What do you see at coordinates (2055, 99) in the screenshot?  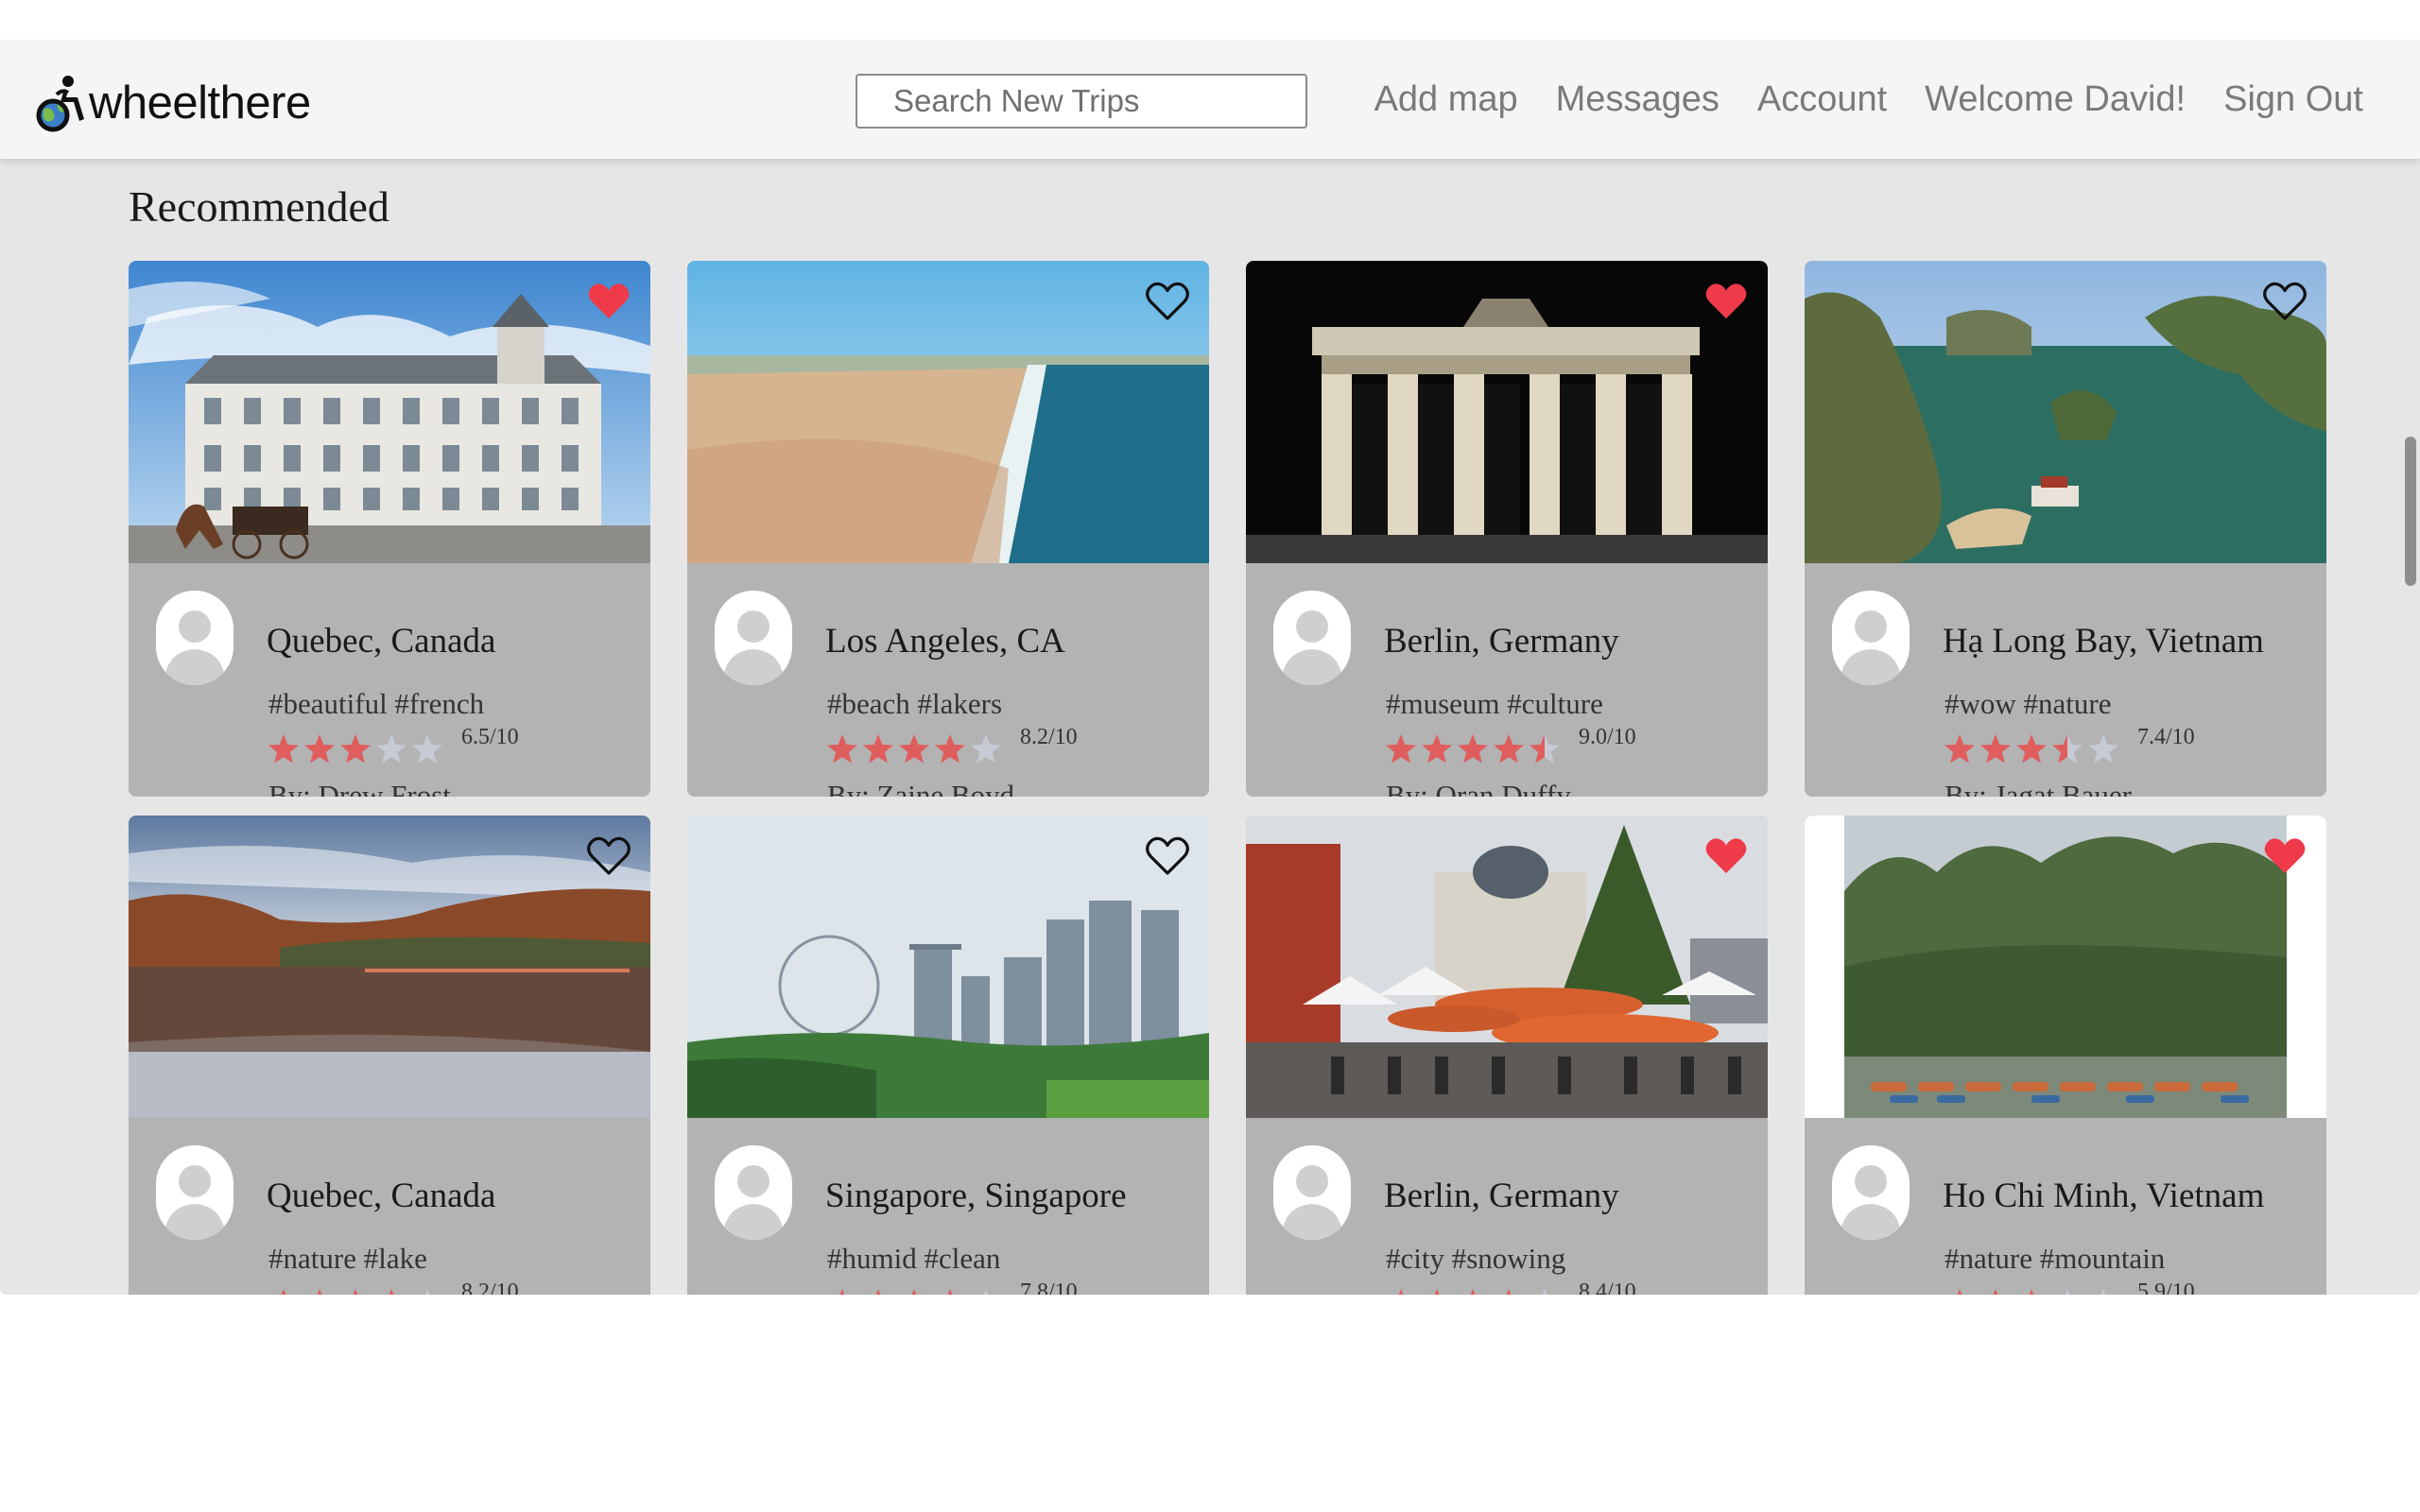 I see `welcome-user-link: Welcome David!` at bounding box center [2055, 99].